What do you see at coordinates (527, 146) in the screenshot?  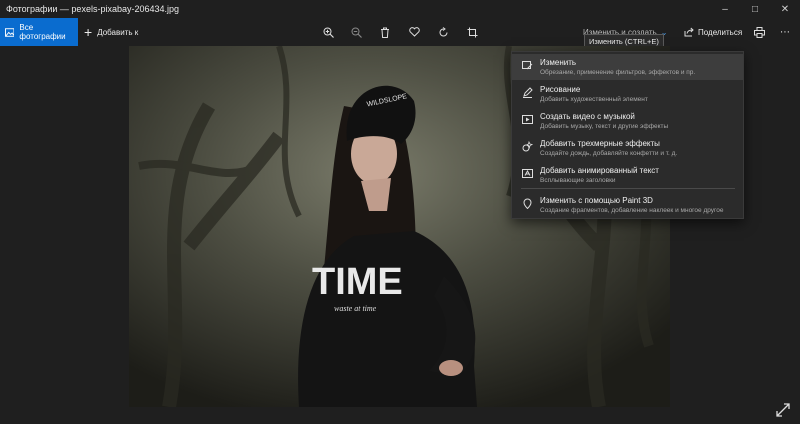 I see `3d-effects-icon` at bounding box center [527, 146].